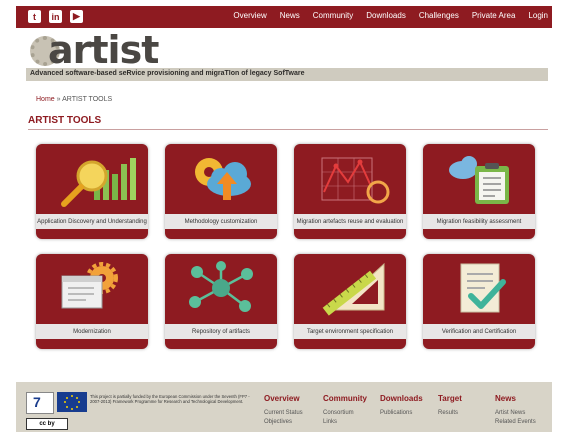 This screenshot has height=432, width=561. What do you see at coordinates (353, 289) in the screenshot?
I see `ruler-triangle-icon` at bounding box center [353, 289].